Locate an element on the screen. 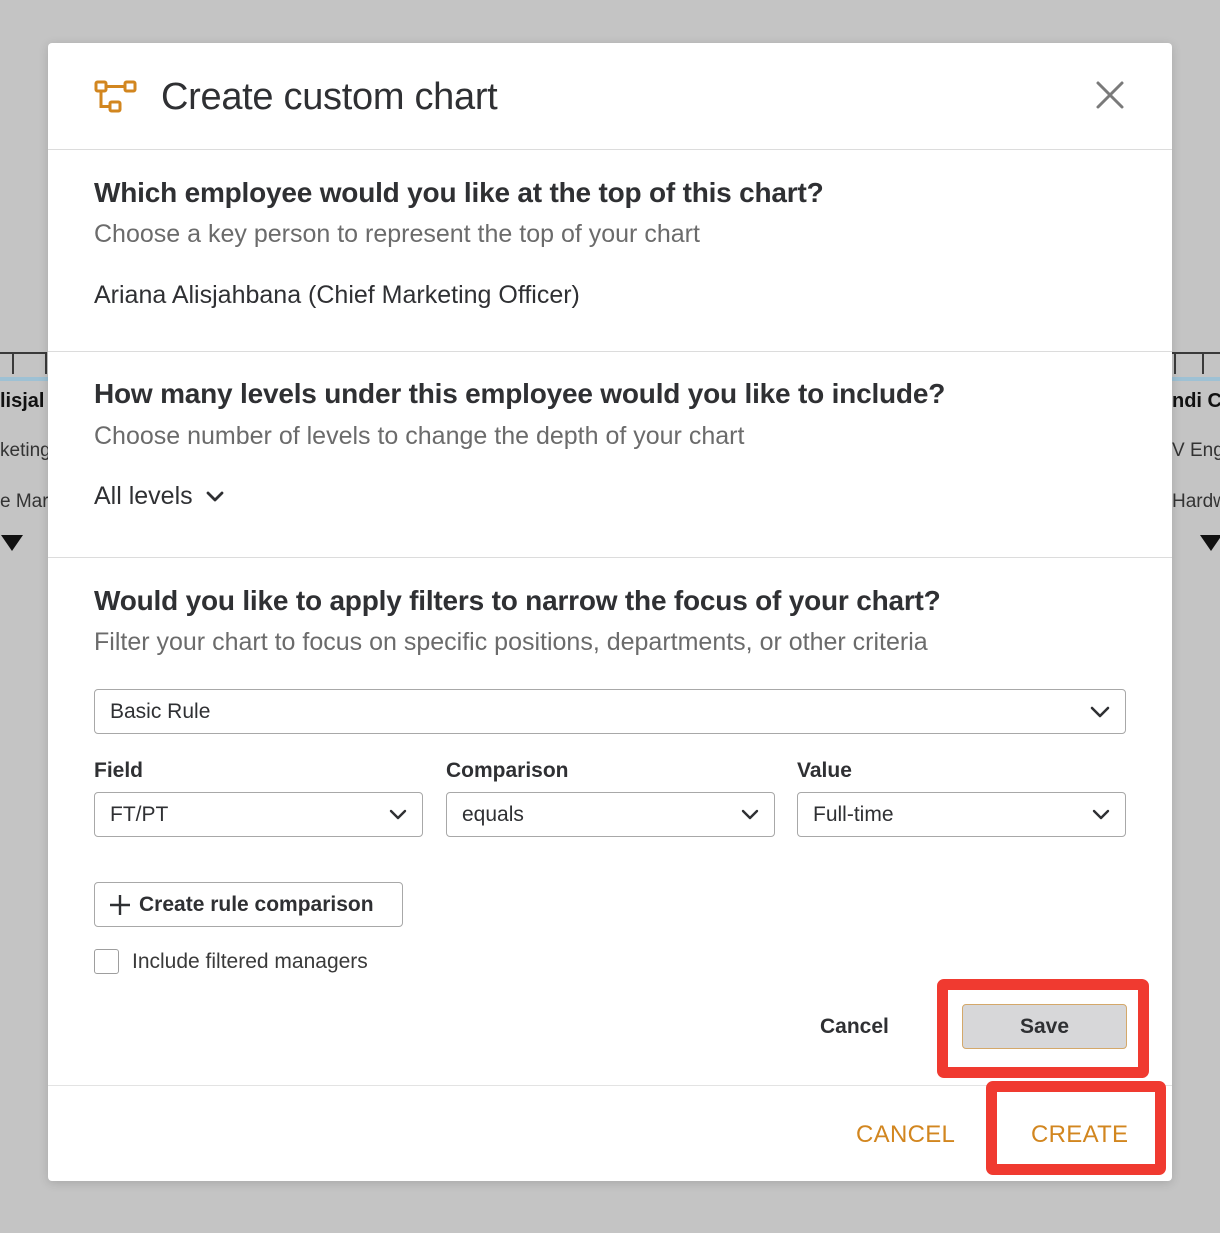  comparison-select: equals is located at coordinates (610, 814).